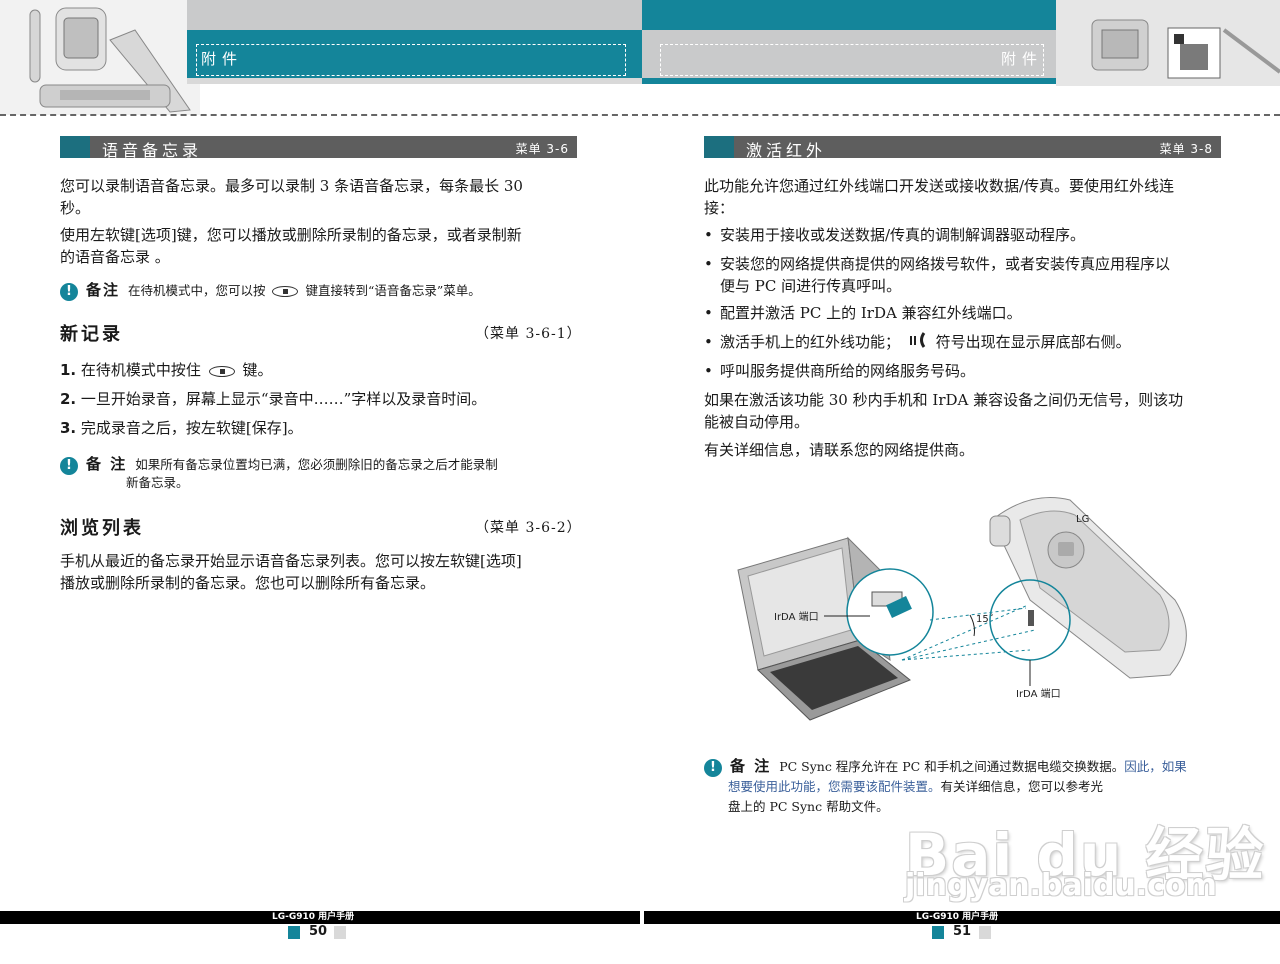 This screenshot has height=964, width=1280. What do you see at coordinates (414, 81) in the screenshot?
I see `header-underline-left` at bounding box center [414, 81].